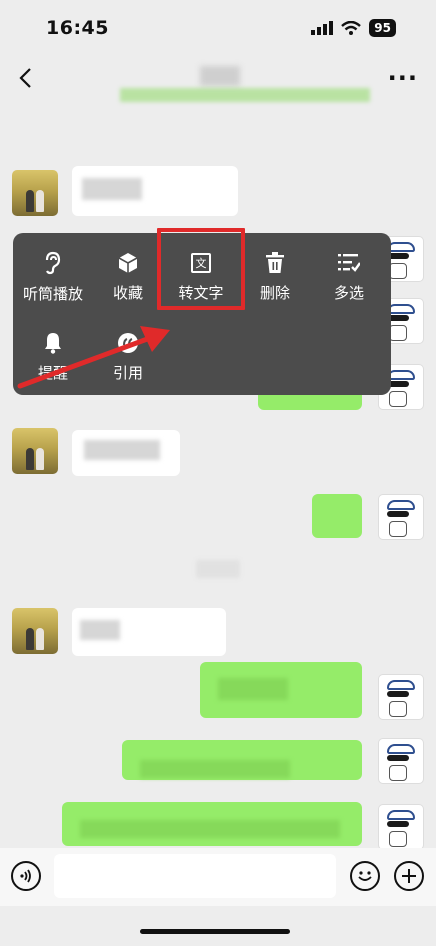  What do you see at coordinates (365, 876) in the screenshot?
I see `emoji-icon` at bounding box center [365, 876].